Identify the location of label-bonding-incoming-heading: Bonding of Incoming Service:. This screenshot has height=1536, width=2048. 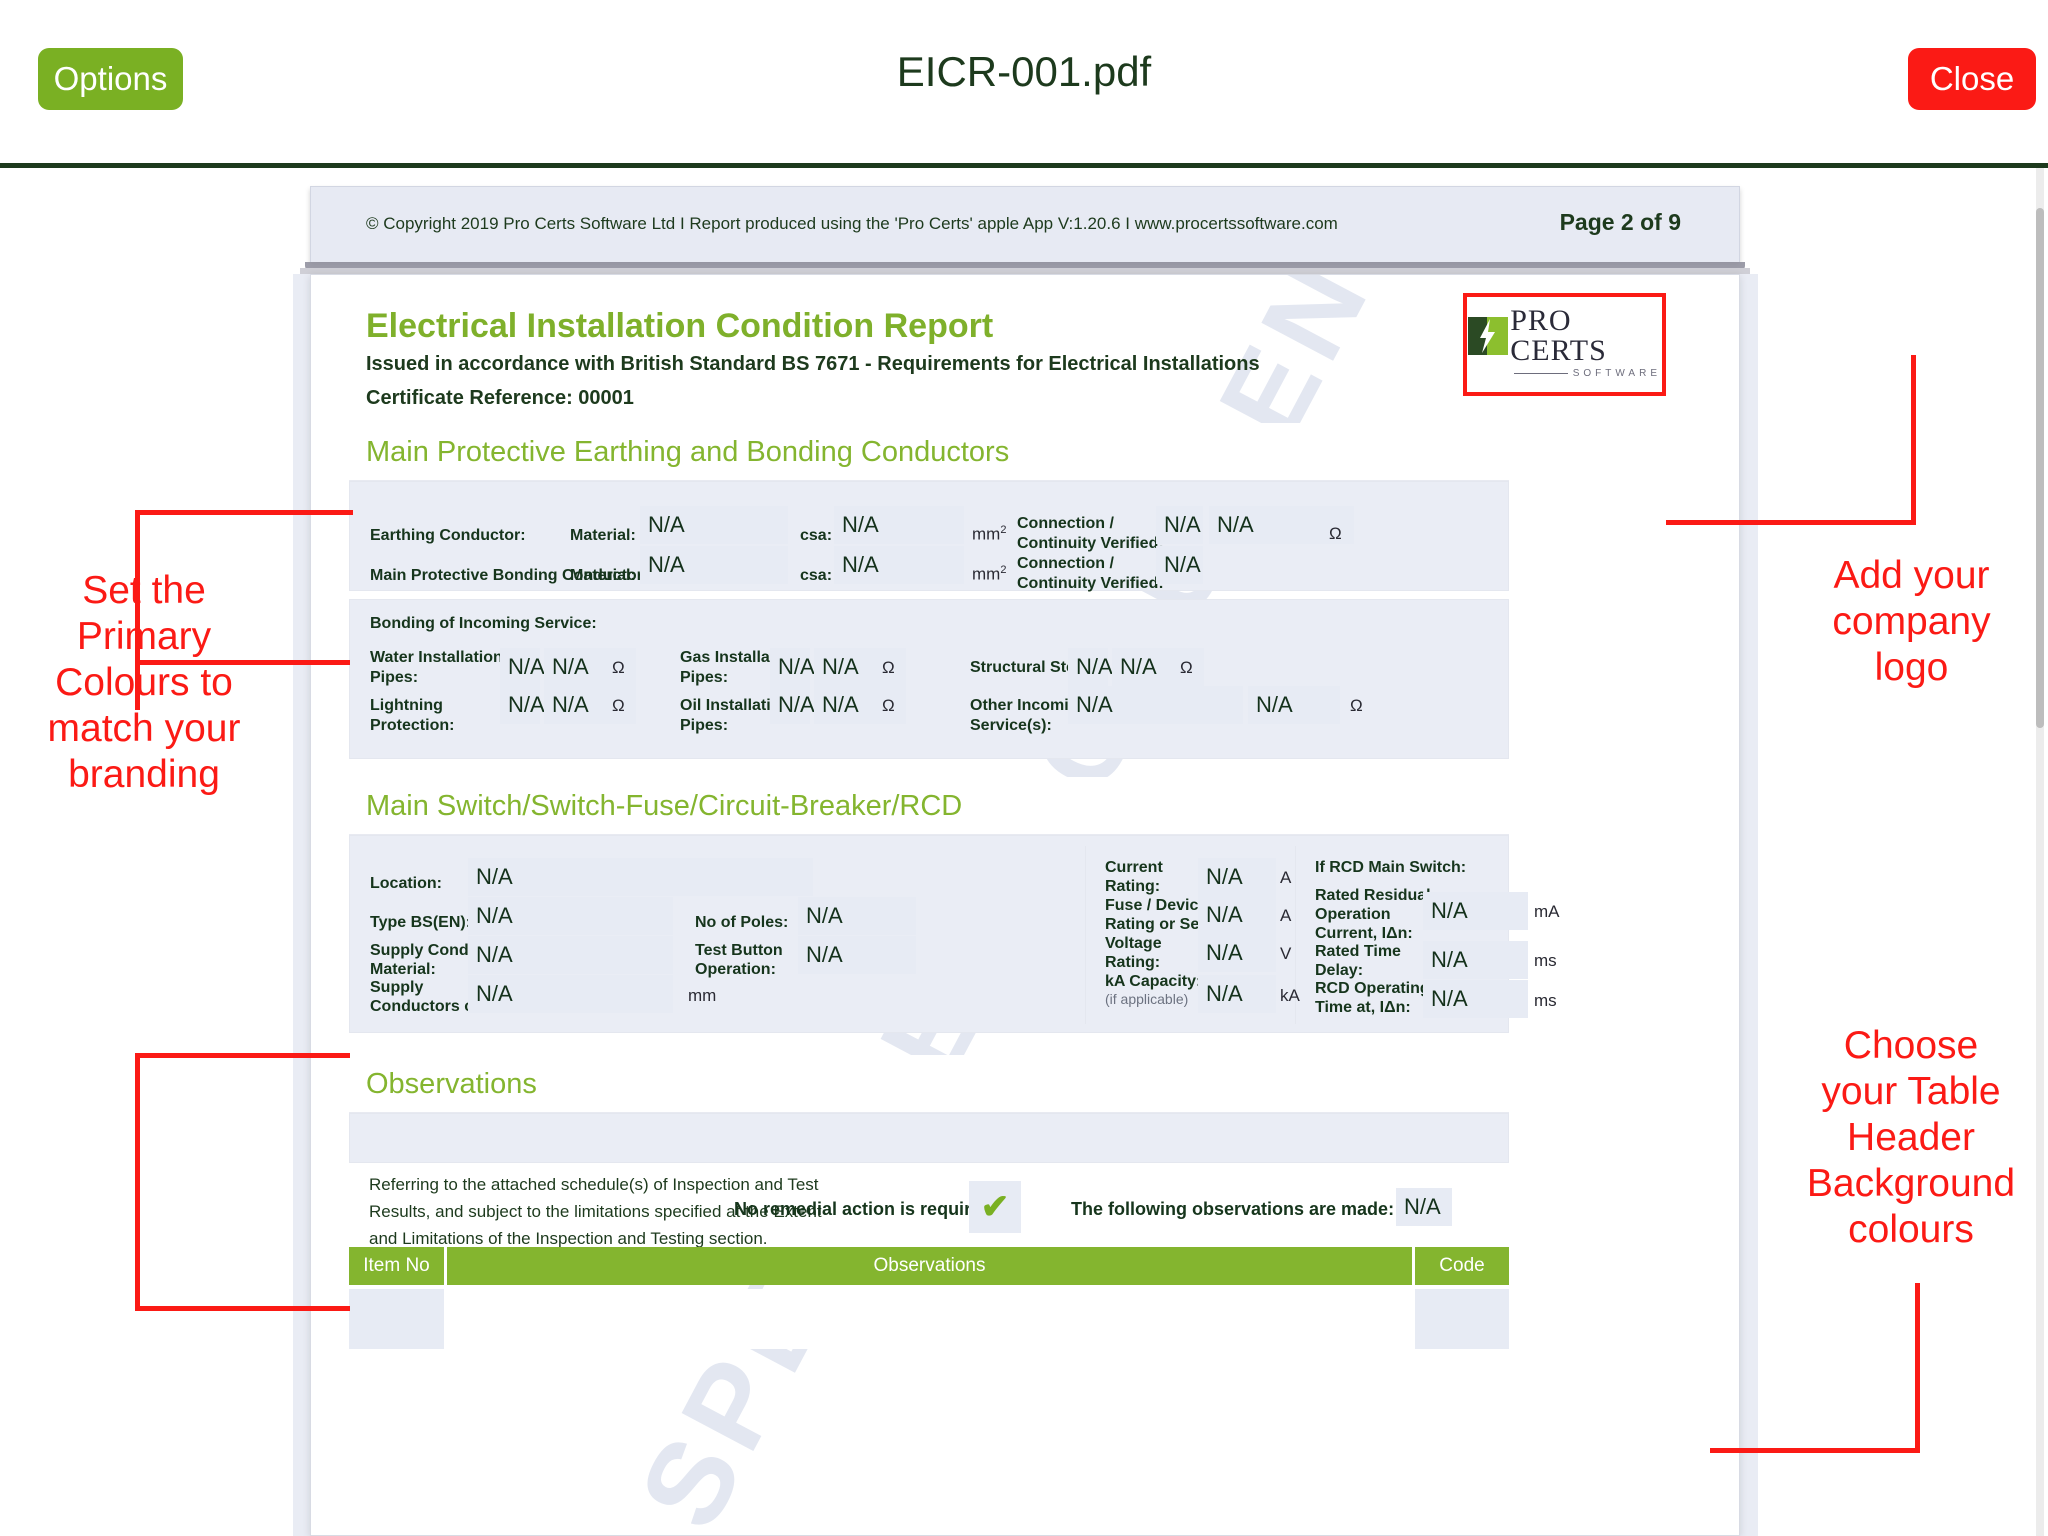
(483, 623).